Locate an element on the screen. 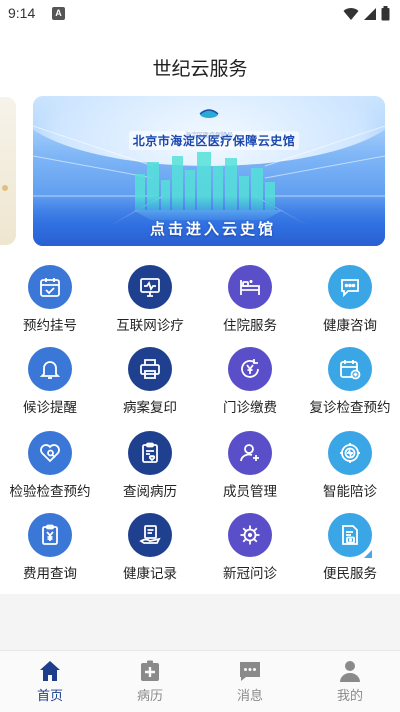 This screenshot has height=712, width=400. service-label: 便民服务 is located at coordinates (350, 574).